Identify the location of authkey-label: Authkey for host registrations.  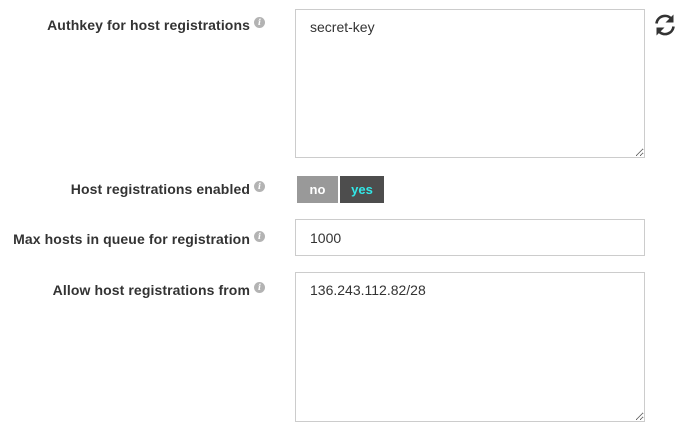
(148, 25).